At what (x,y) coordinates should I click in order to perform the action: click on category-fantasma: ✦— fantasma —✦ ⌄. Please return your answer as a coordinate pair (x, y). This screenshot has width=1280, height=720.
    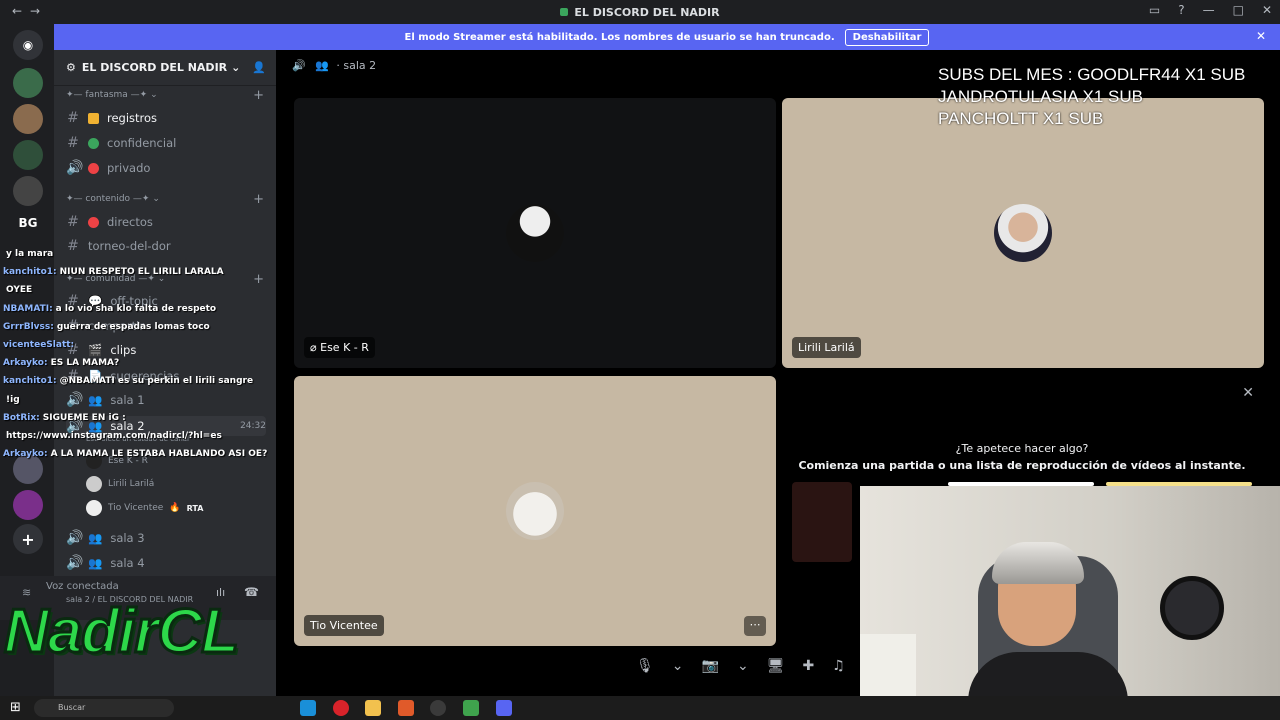
    Looking at the image, I should click on (112, 95).